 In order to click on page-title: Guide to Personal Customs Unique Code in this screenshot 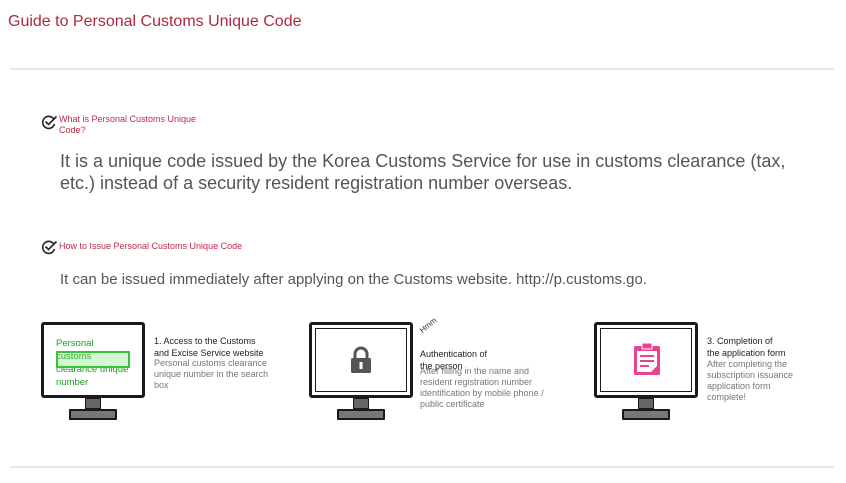, I will do `click(155, 21)`.